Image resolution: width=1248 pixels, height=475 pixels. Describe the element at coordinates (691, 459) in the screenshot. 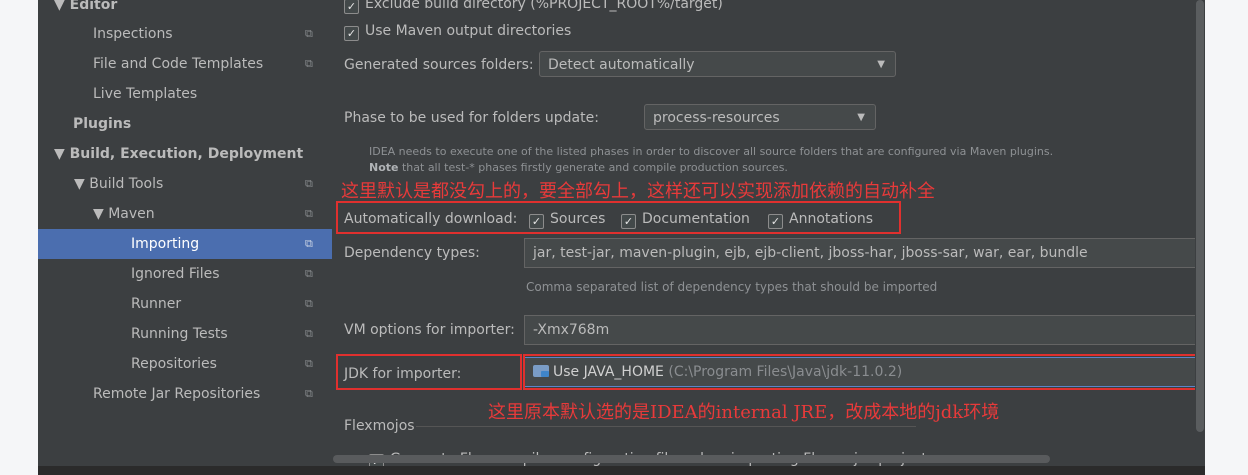

I see `horizontal-scrollbar` at that location.